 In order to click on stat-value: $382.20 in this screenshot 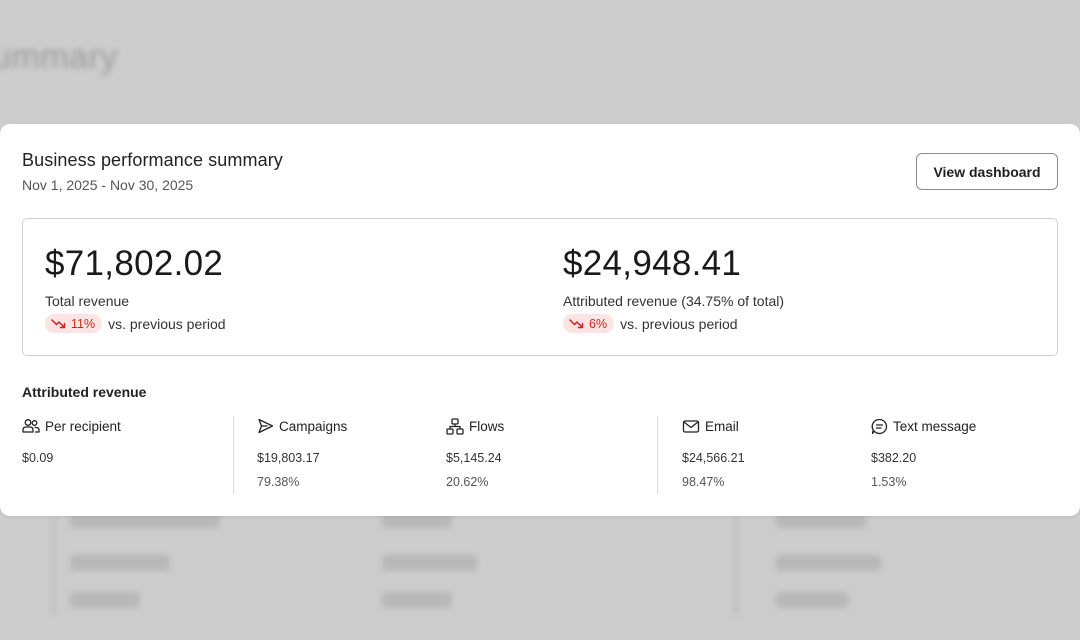, I will do `click(894, 458)`.